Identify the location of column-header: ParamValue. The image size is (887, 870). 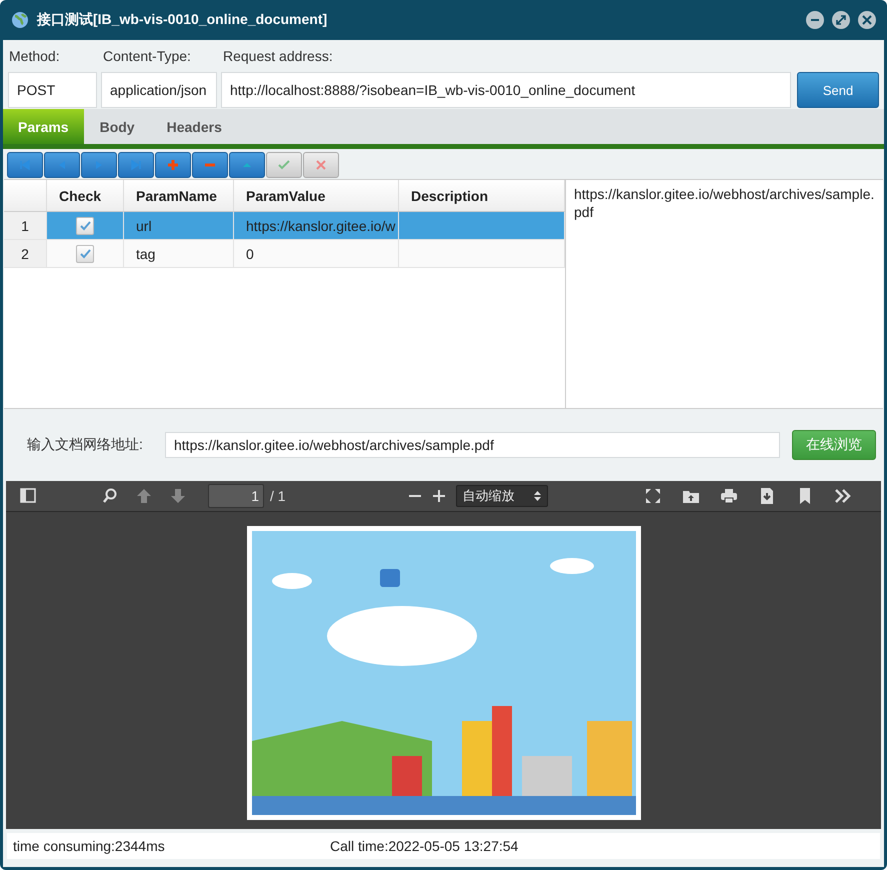
(316, 195).